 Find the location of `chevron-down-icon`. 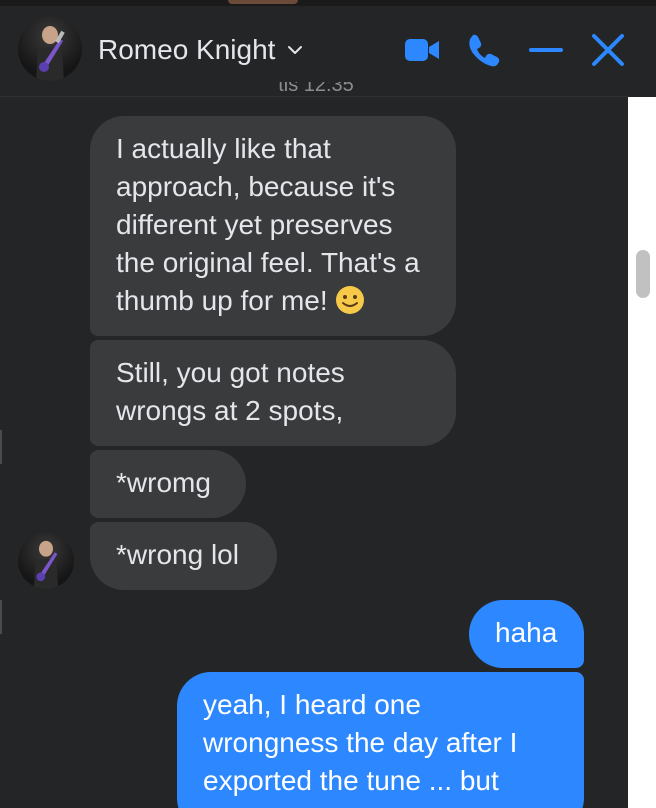

chevron-down-icon is located at coordinates (295, 50).